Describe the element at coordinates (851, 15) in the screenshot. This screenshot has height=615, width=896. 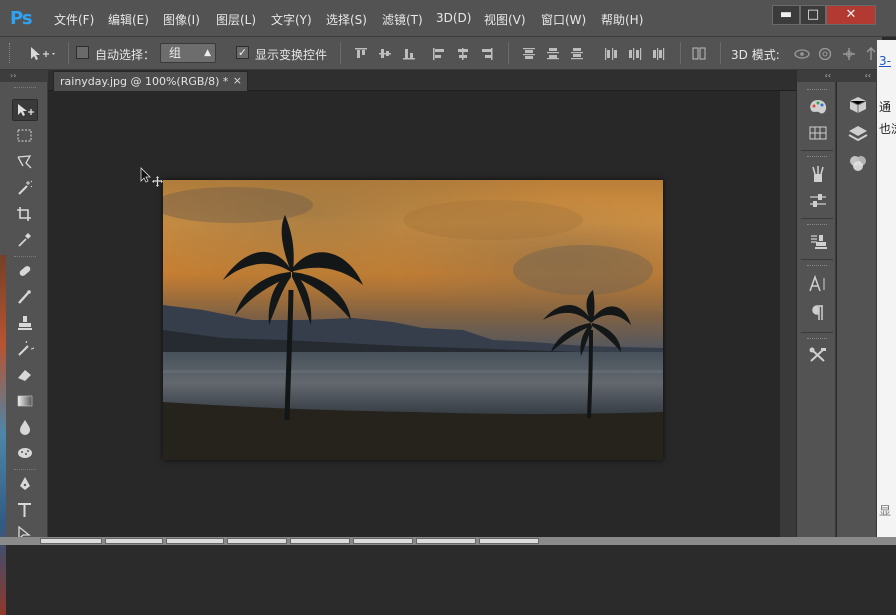
I see `close-window-button: ✕` at that location.